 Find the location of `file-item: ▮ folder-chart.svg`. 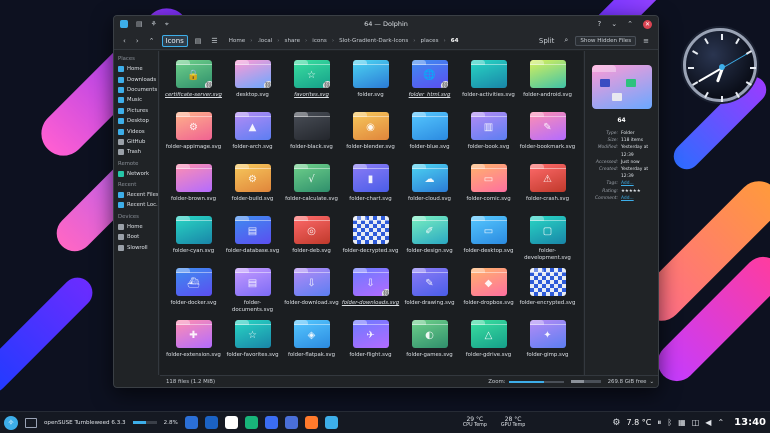

file-item: ▮ folder-chart.svg is located at coordinates (370, 185).